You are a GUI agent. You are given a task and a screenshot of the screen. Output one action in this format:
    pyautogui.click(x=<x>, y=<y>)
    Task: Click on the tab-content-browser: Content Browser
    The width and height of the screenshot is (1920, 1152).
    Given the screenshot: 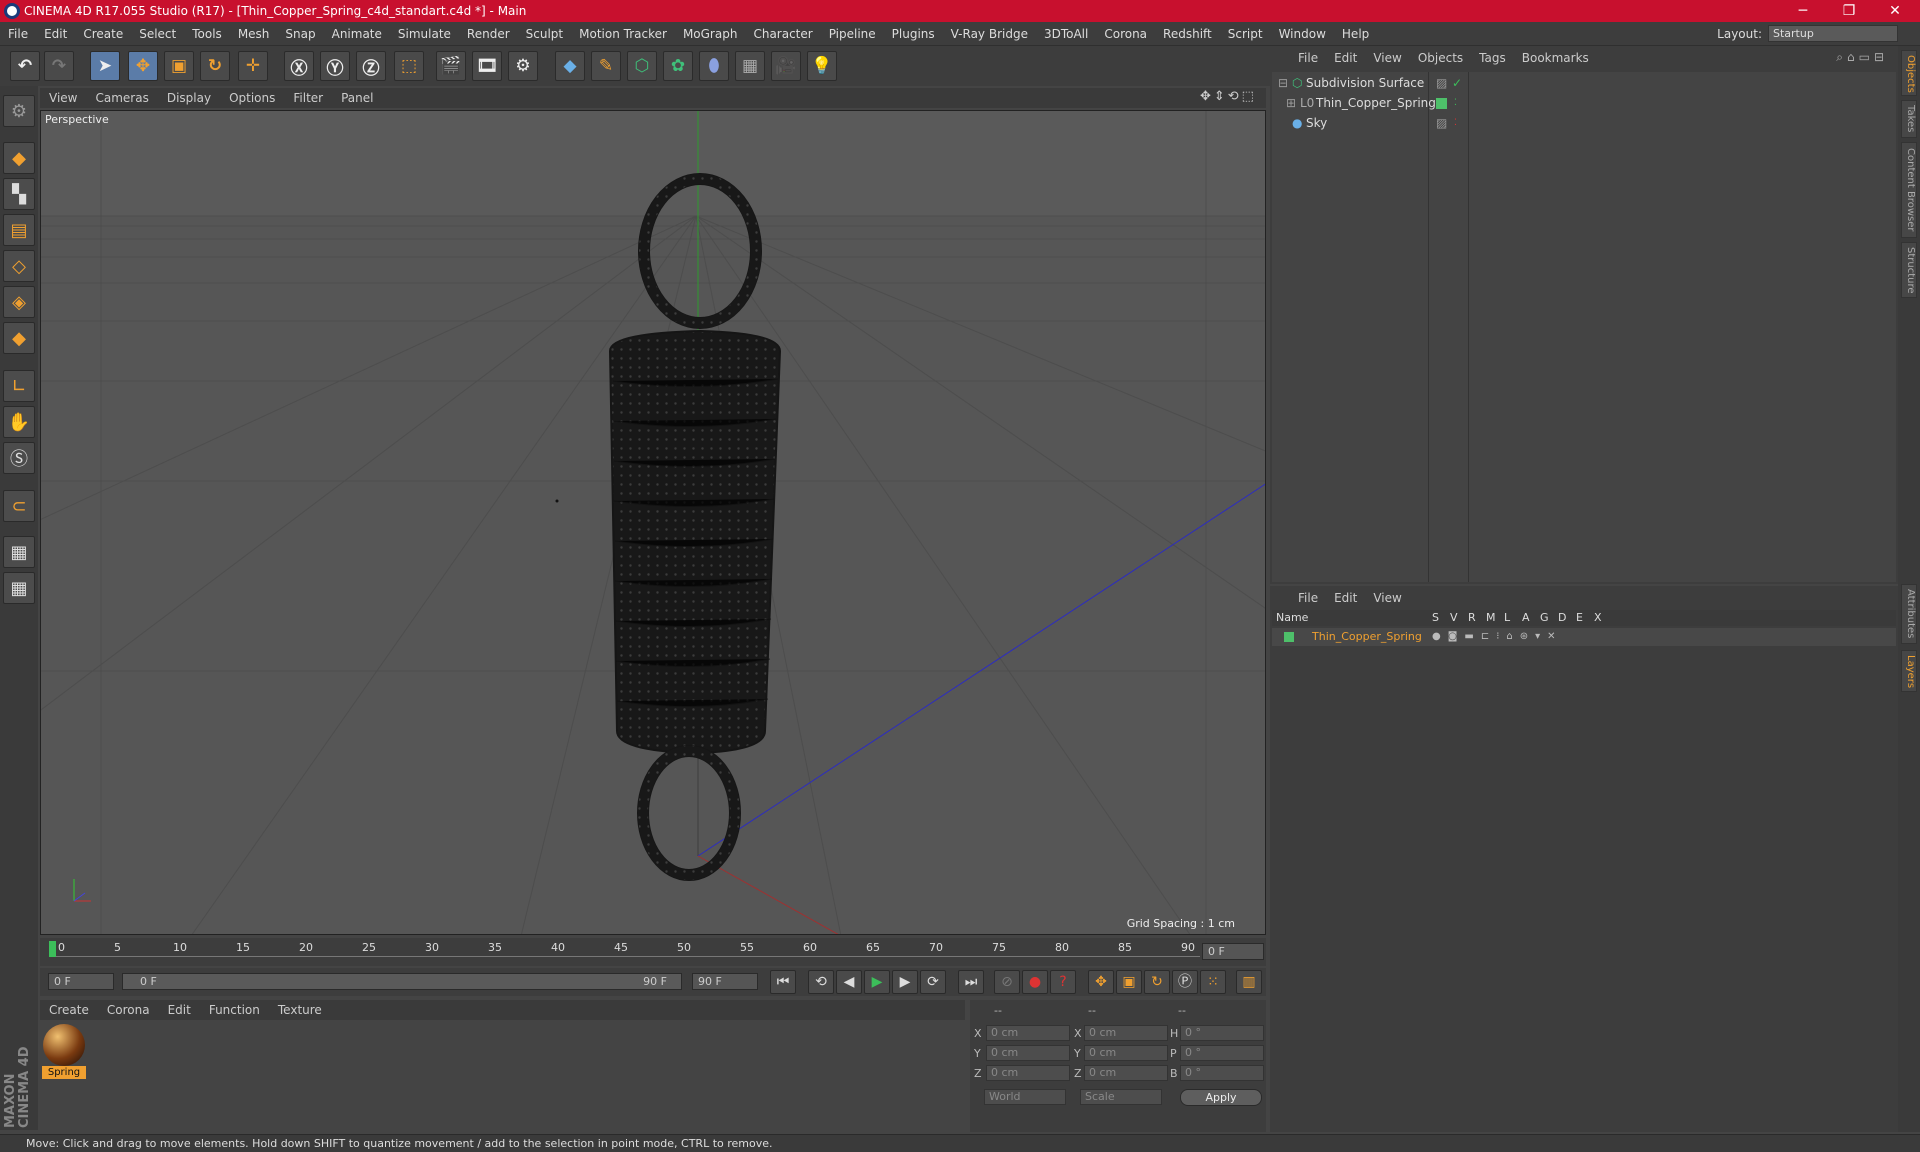 What is the action you would take?
    pyautogui.click(x=1909, y=190)
    